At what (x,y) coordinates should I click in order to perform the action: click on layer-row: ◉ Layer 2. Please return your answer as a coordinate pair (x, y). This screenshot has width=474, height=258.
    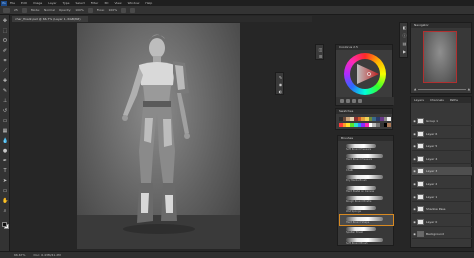
    Looking at the image, I should click on (442, 184).